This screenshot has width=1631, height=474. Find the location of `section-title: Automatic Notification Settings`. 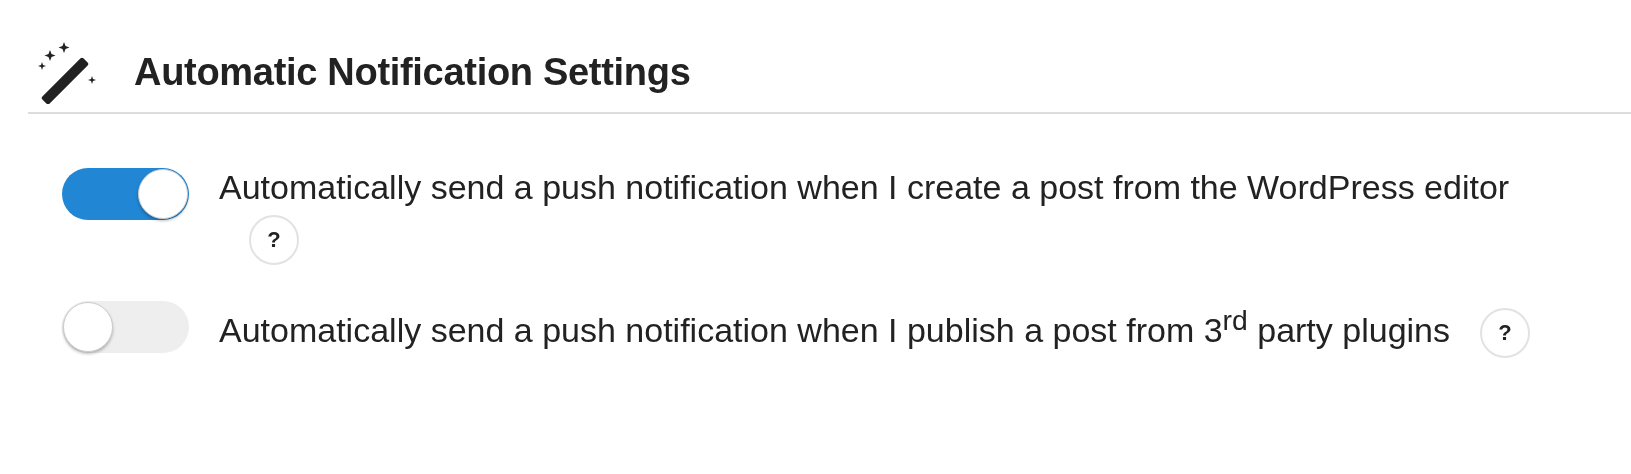

section-title: Automatic Notification Settings is located at coordinates (412, 72).